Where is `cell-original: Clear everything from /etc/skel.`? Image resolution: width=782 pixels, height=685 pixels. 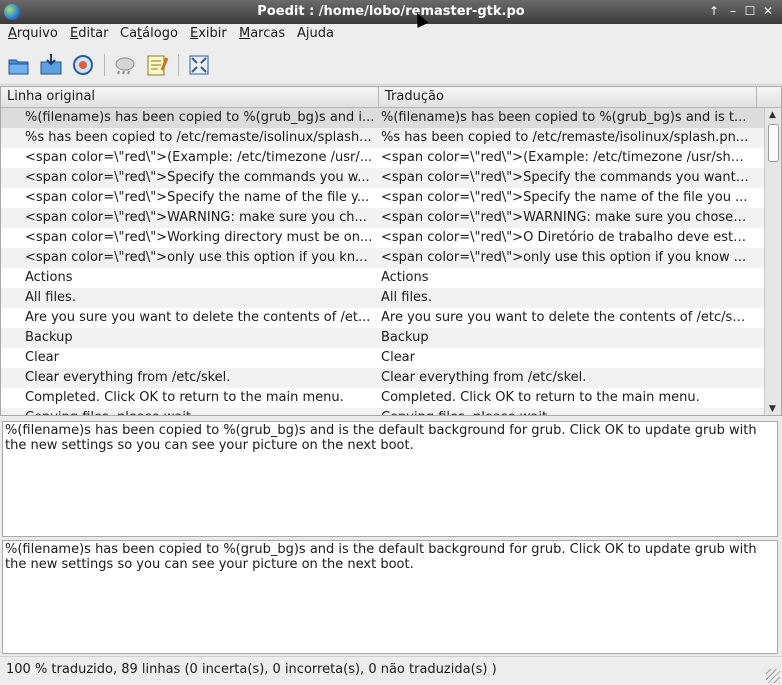 cell-original: Clear everything from /etc/skel. is located at coordinates (128, 377).